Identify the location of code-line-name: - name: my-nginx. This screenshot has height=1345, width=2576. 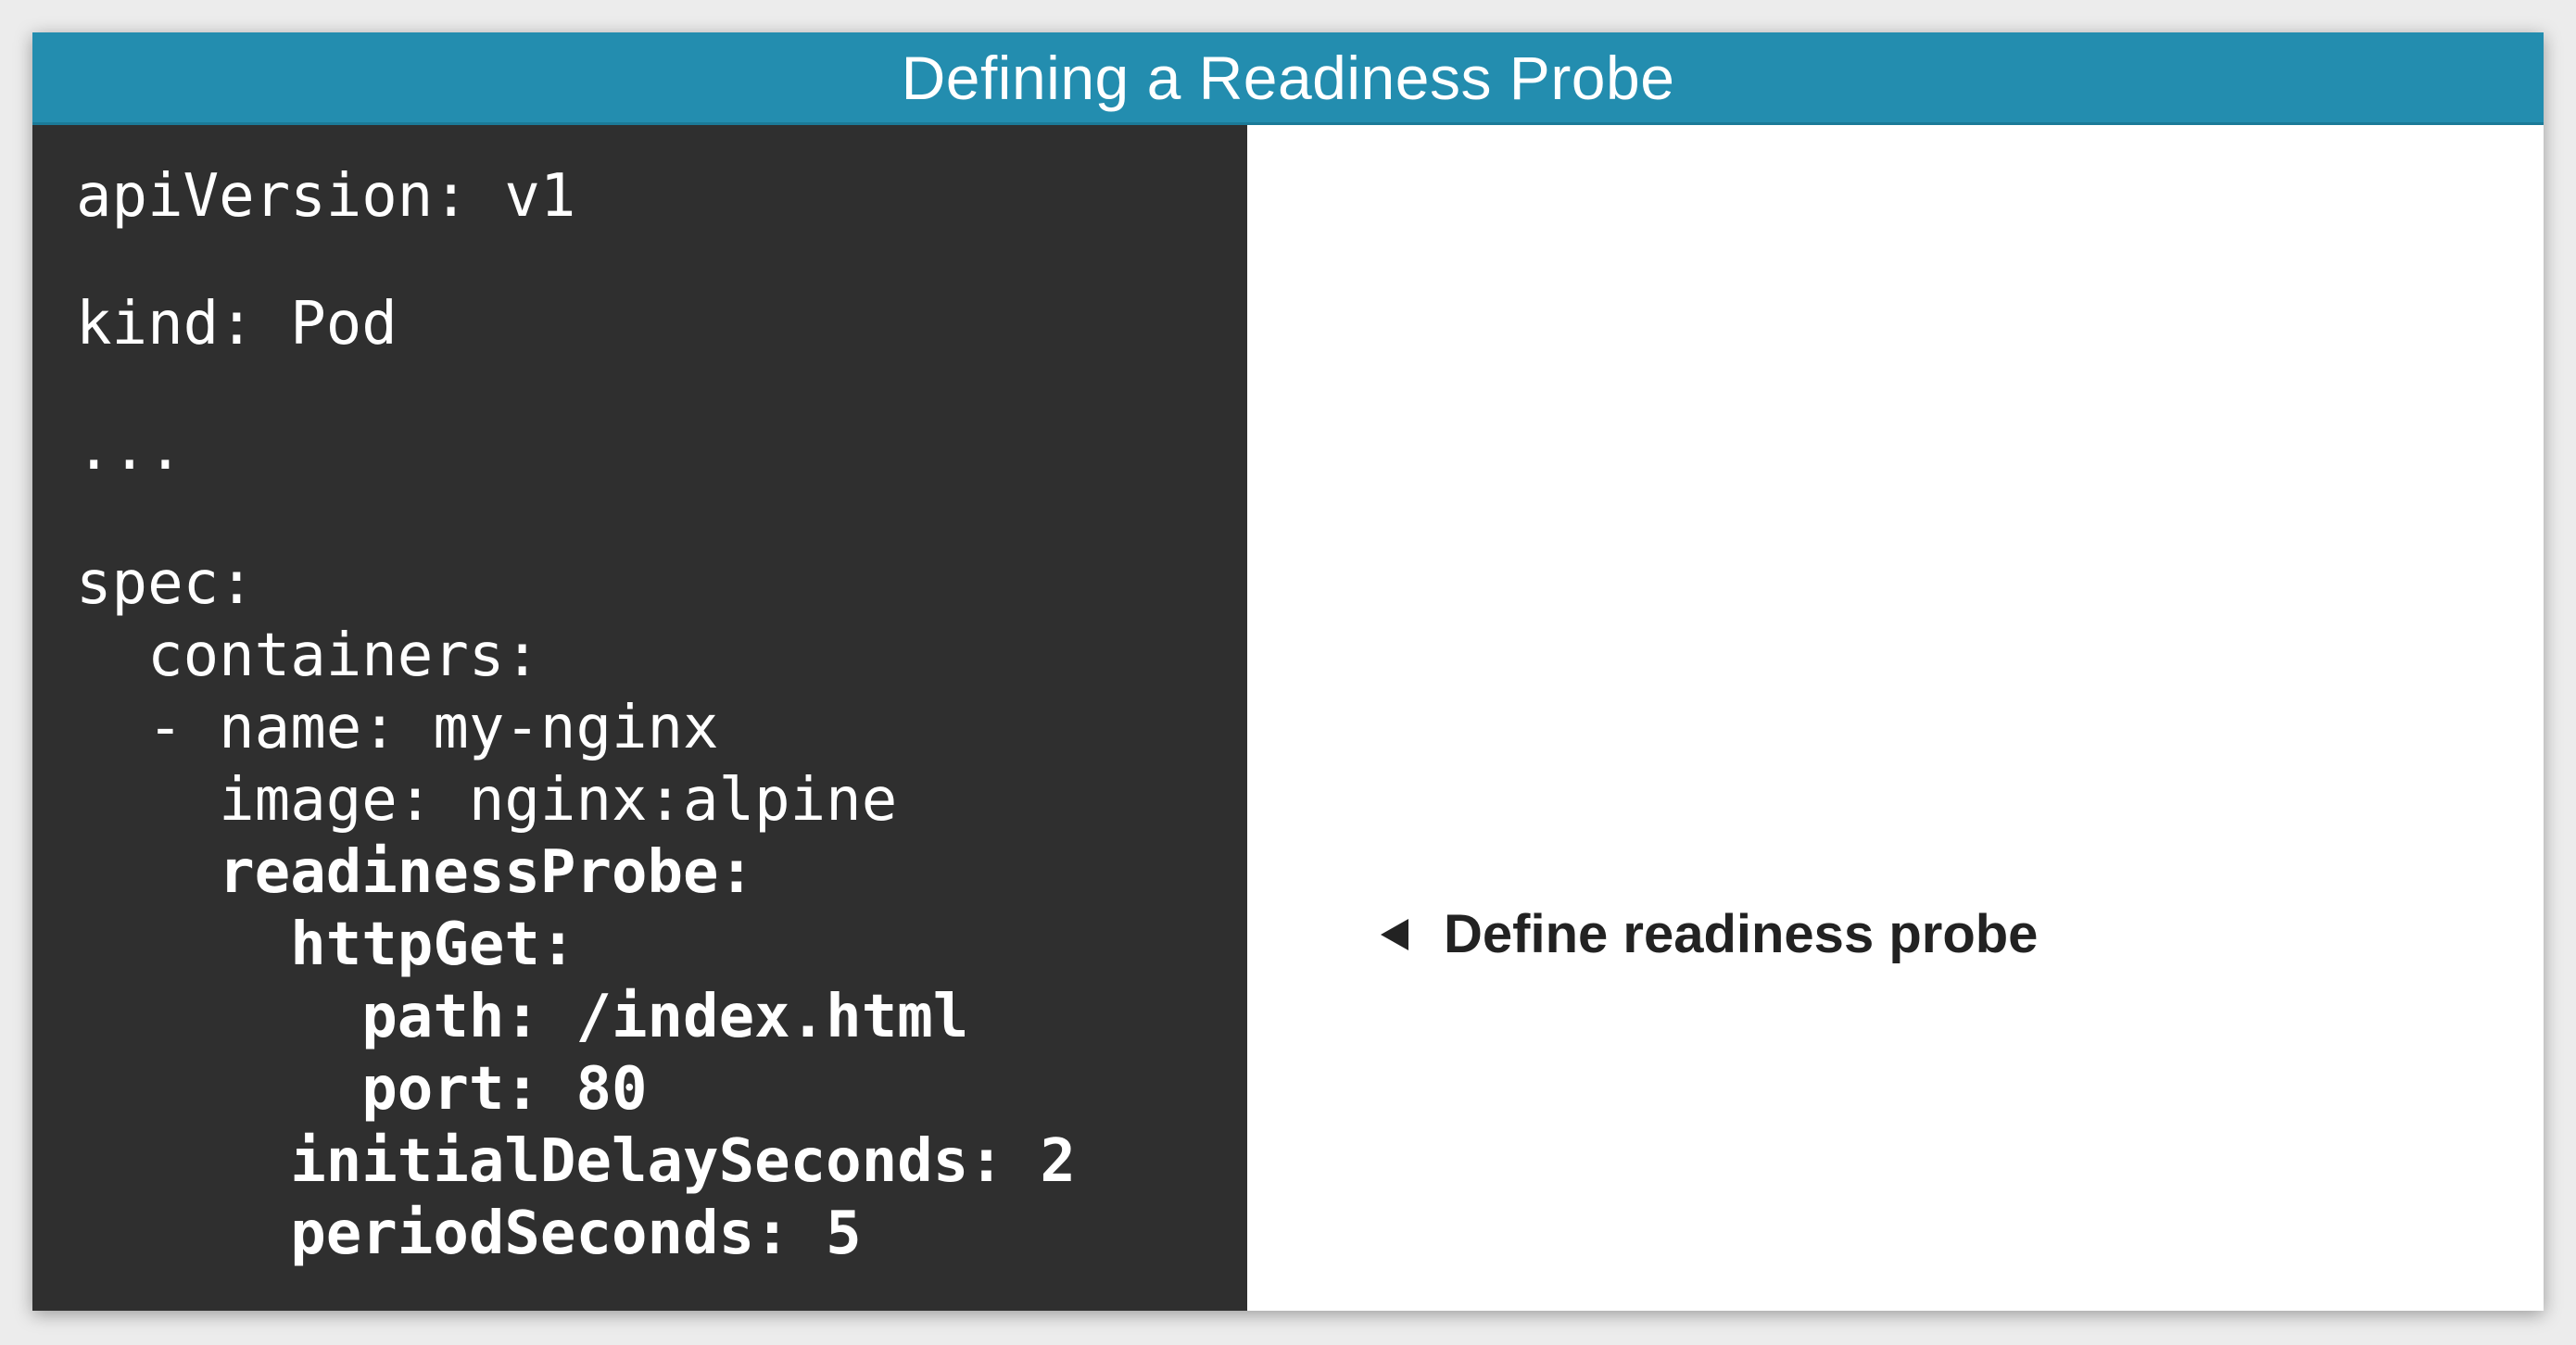
(398, 728).